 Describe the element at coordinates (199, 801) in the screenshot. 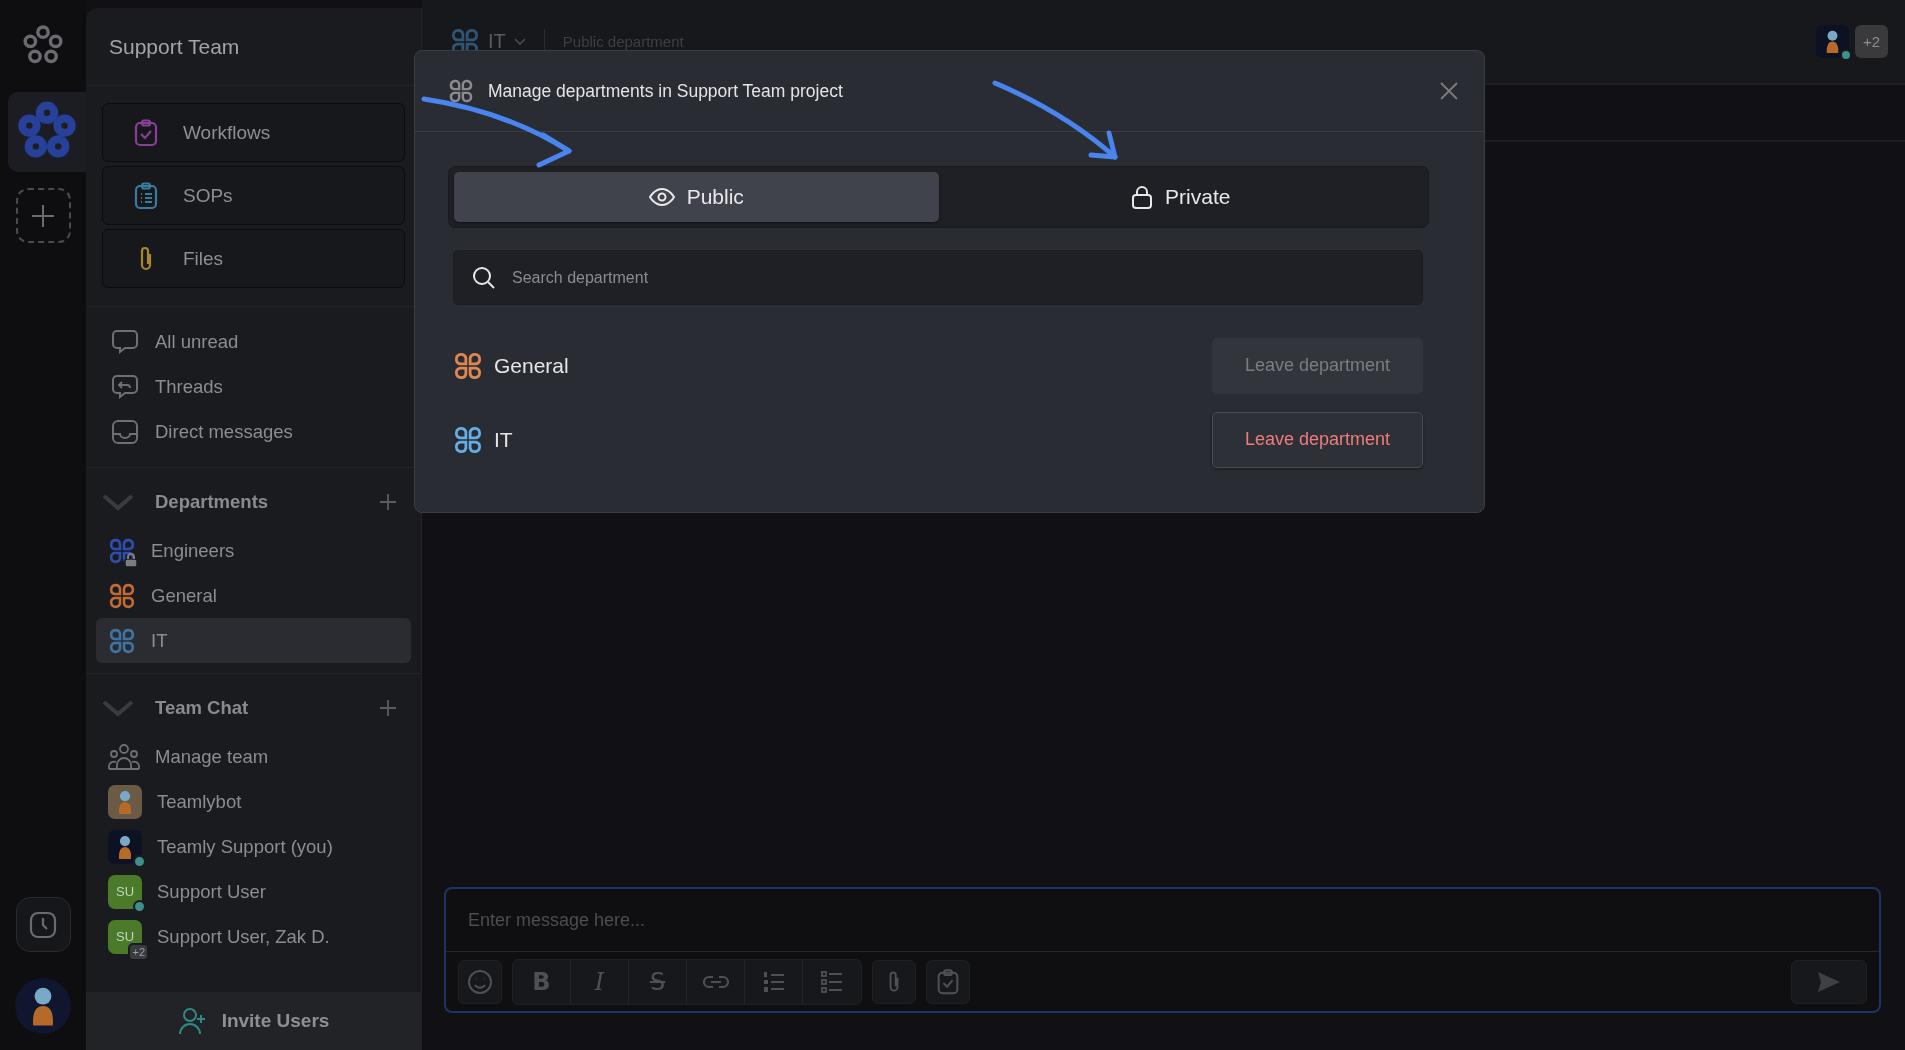

I see `chat-name: Teamlybot` at that location.